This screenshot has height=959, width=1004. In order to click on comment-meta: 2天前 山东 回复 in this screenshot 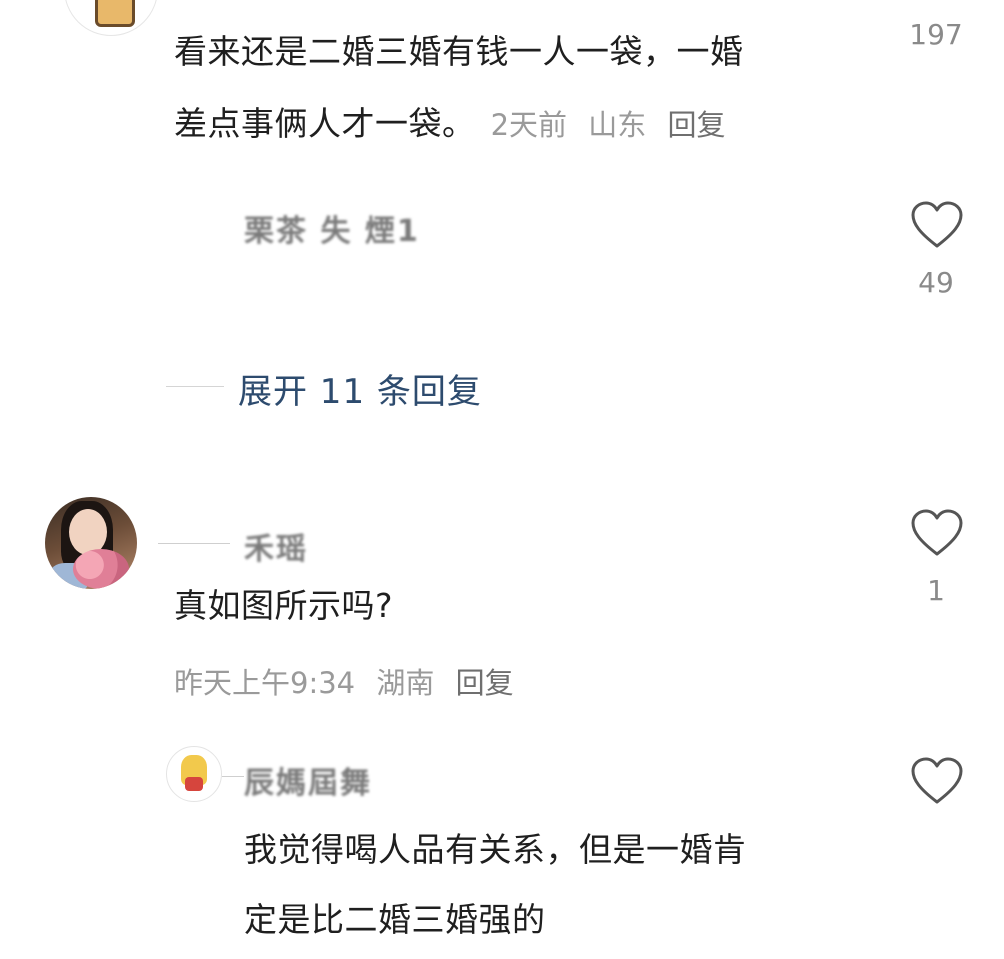, I will do `click(608, 125)`.